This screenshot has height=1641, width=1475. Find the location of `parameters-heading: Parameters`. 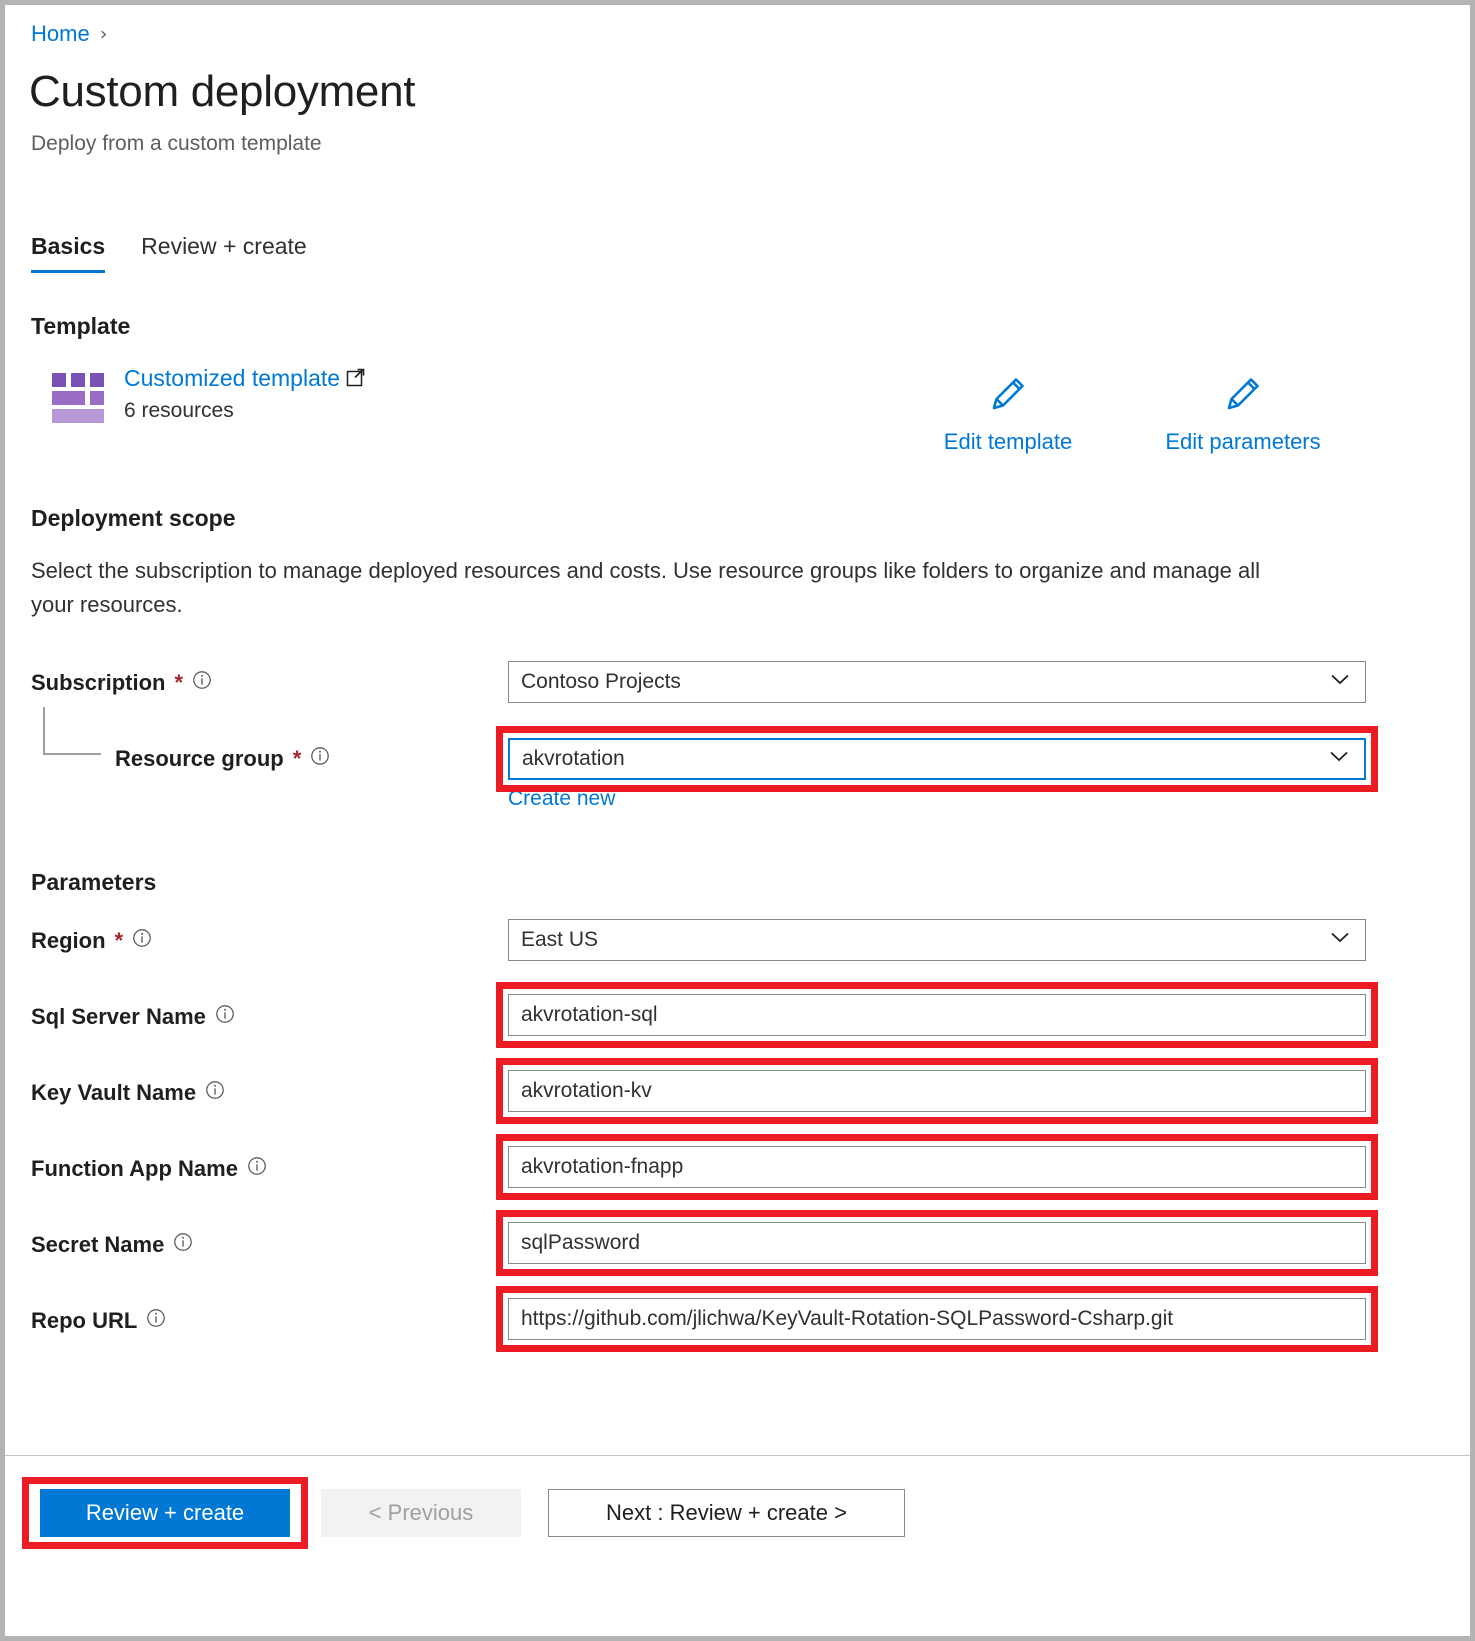

parameters-heading: Parameters is located at coordinates (94, 882).